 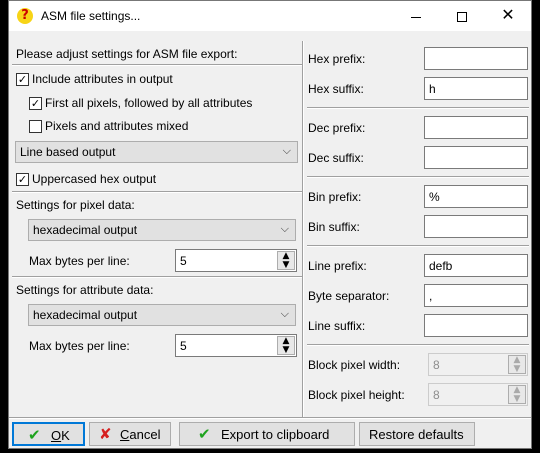 What do you see at coordinates (60, 435) in the screenshot?
I see `ok-label: OK` at bounding box center [60, 435].